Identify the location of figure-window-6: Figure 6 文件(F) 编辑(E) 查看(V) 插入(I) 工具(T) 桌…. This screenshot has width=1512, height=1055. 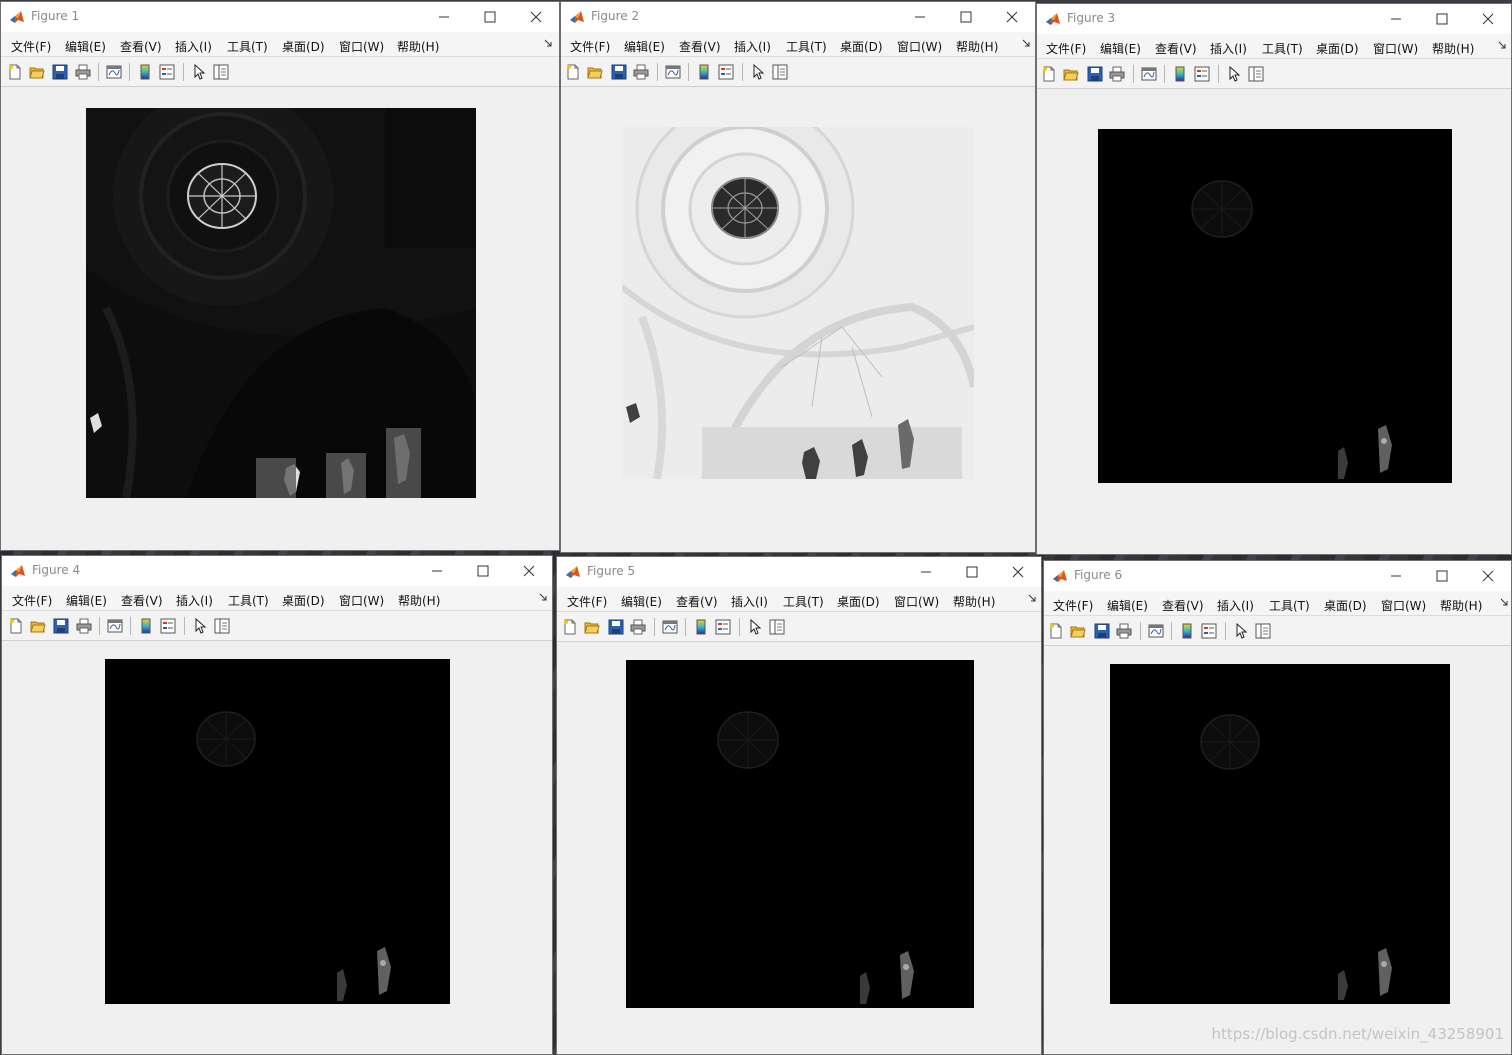
(1277, 807).